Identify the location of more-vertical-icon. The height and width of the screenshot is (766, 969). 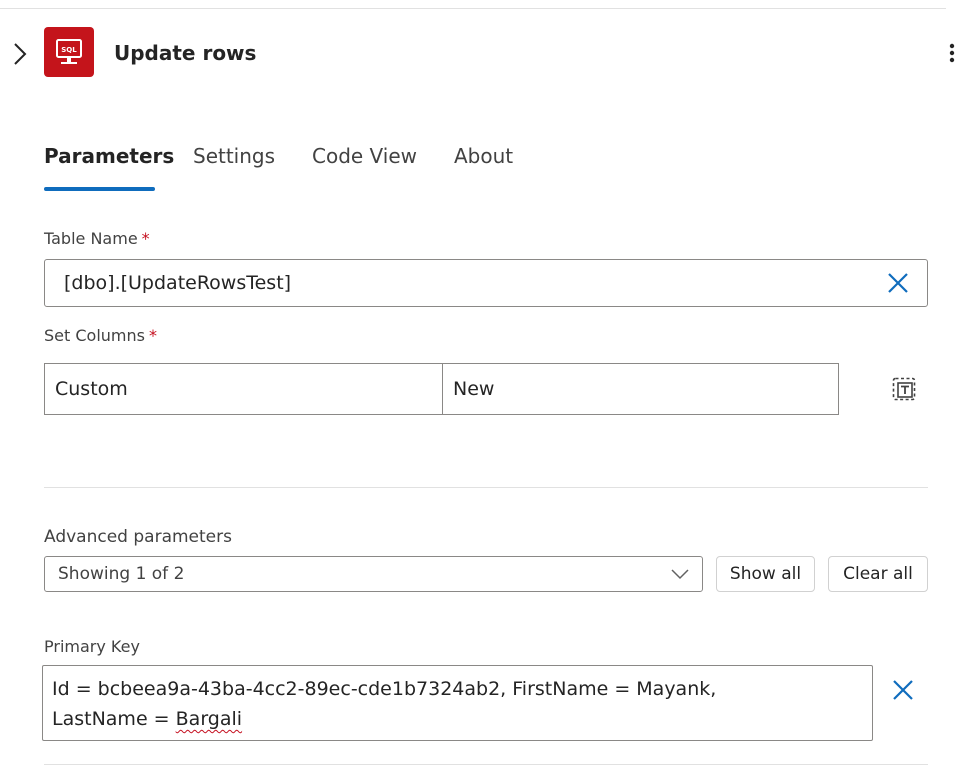
(952, 54).